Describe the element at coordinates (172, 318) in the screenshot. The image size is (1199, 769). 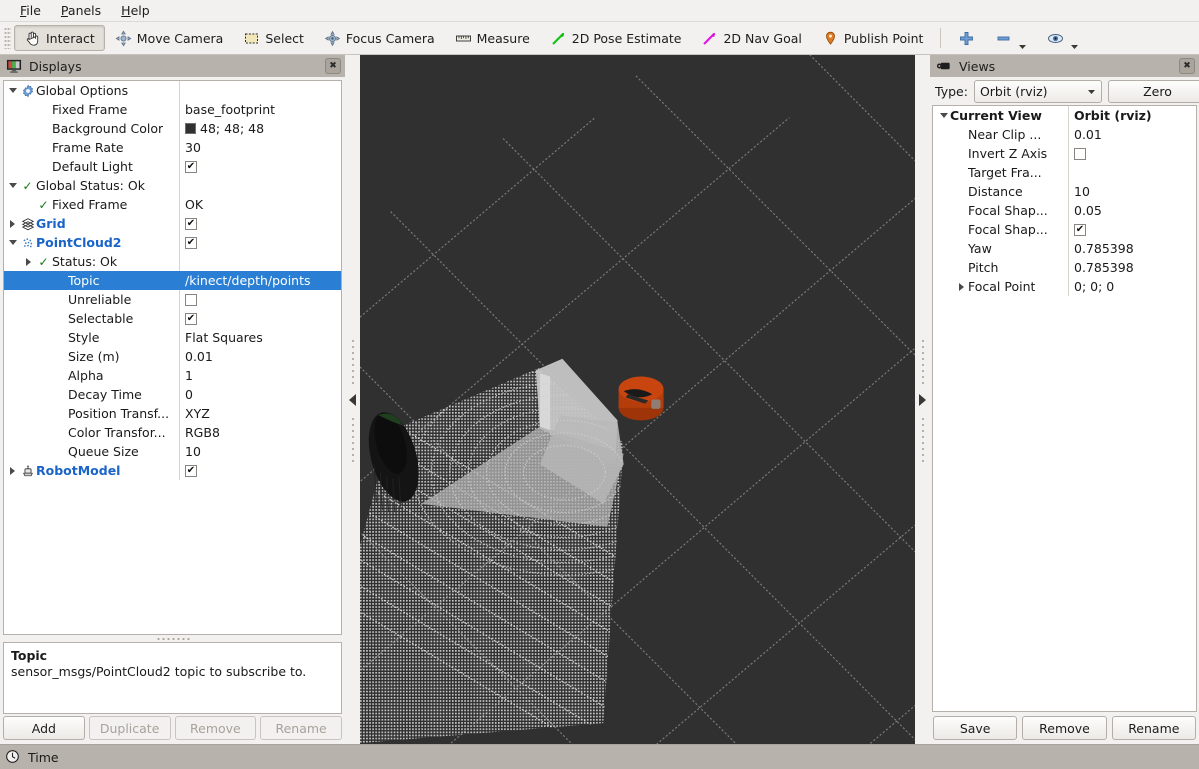
I see `display-row-selectable: Selectable ✔` at that location.